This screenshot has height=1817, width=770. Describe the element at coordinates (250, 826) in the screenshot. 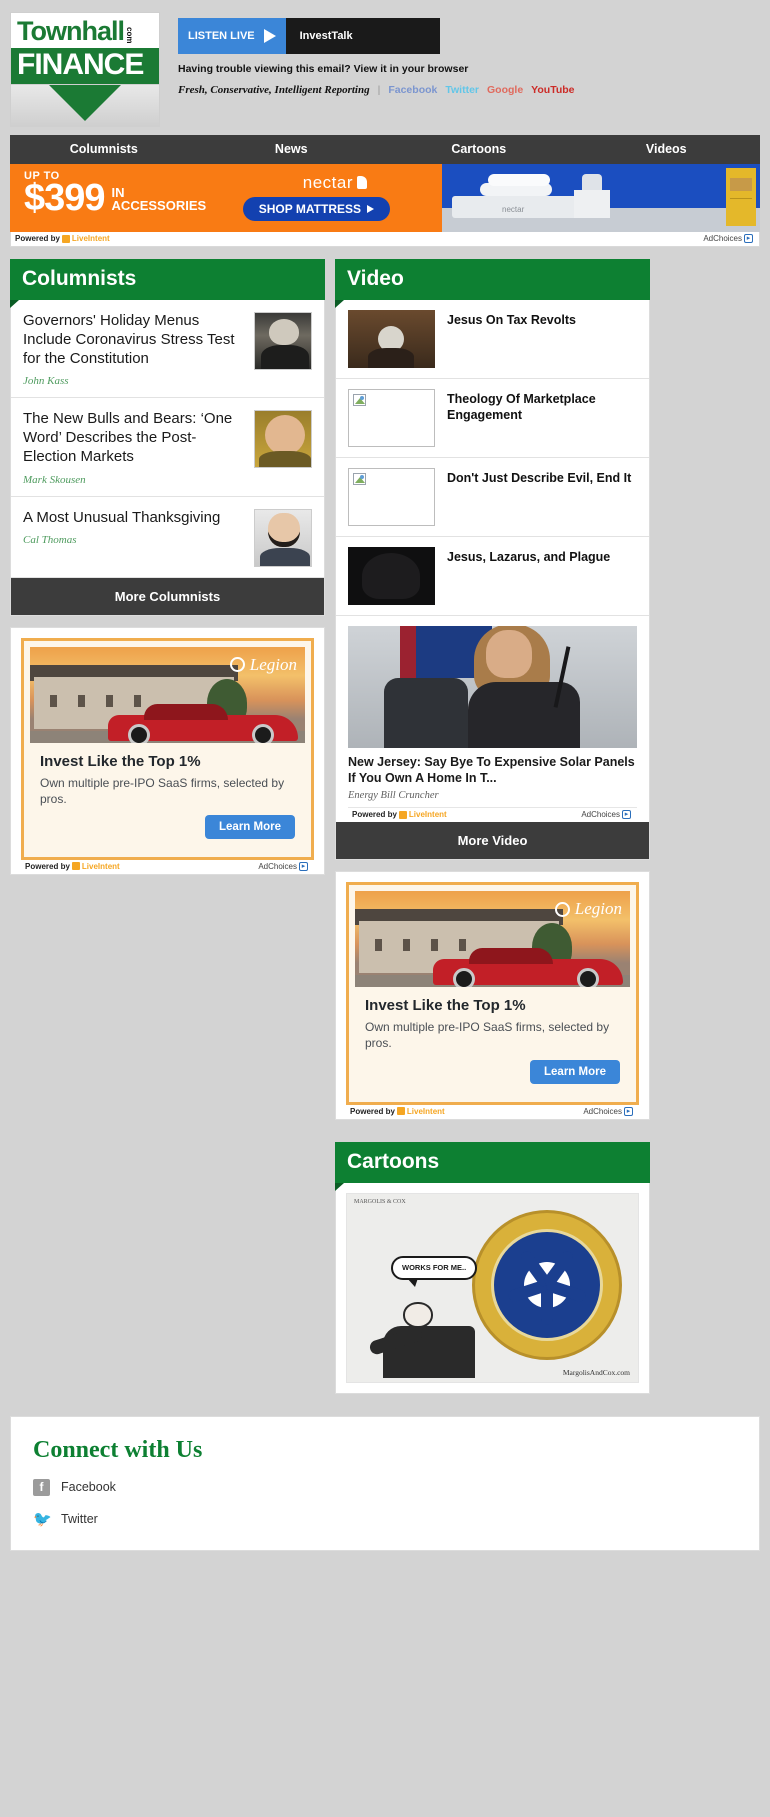

I see `legion-learn-more-button-left: Learn More` at that location.